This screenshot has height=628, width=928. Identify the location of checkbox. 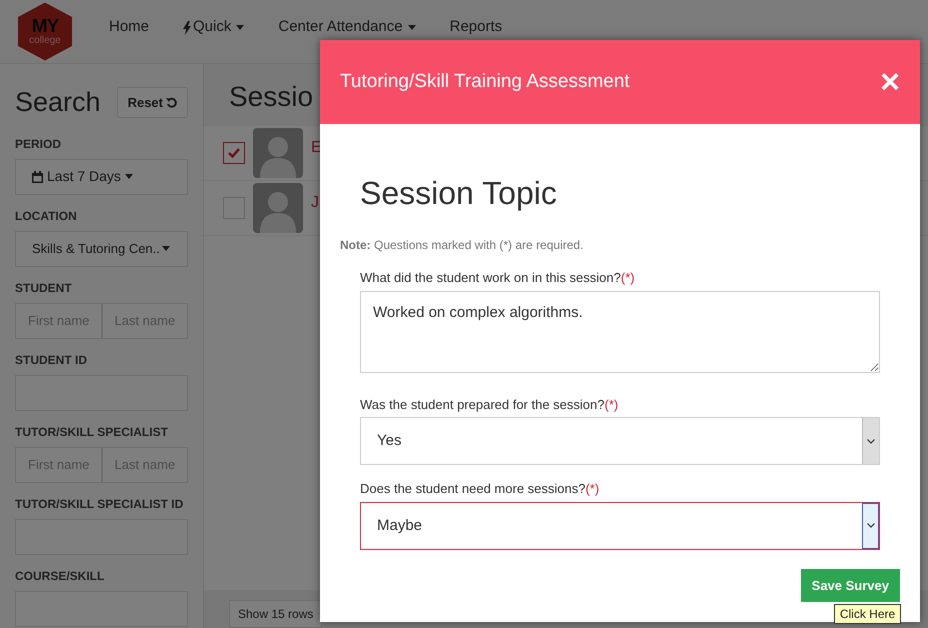
(234, 153).